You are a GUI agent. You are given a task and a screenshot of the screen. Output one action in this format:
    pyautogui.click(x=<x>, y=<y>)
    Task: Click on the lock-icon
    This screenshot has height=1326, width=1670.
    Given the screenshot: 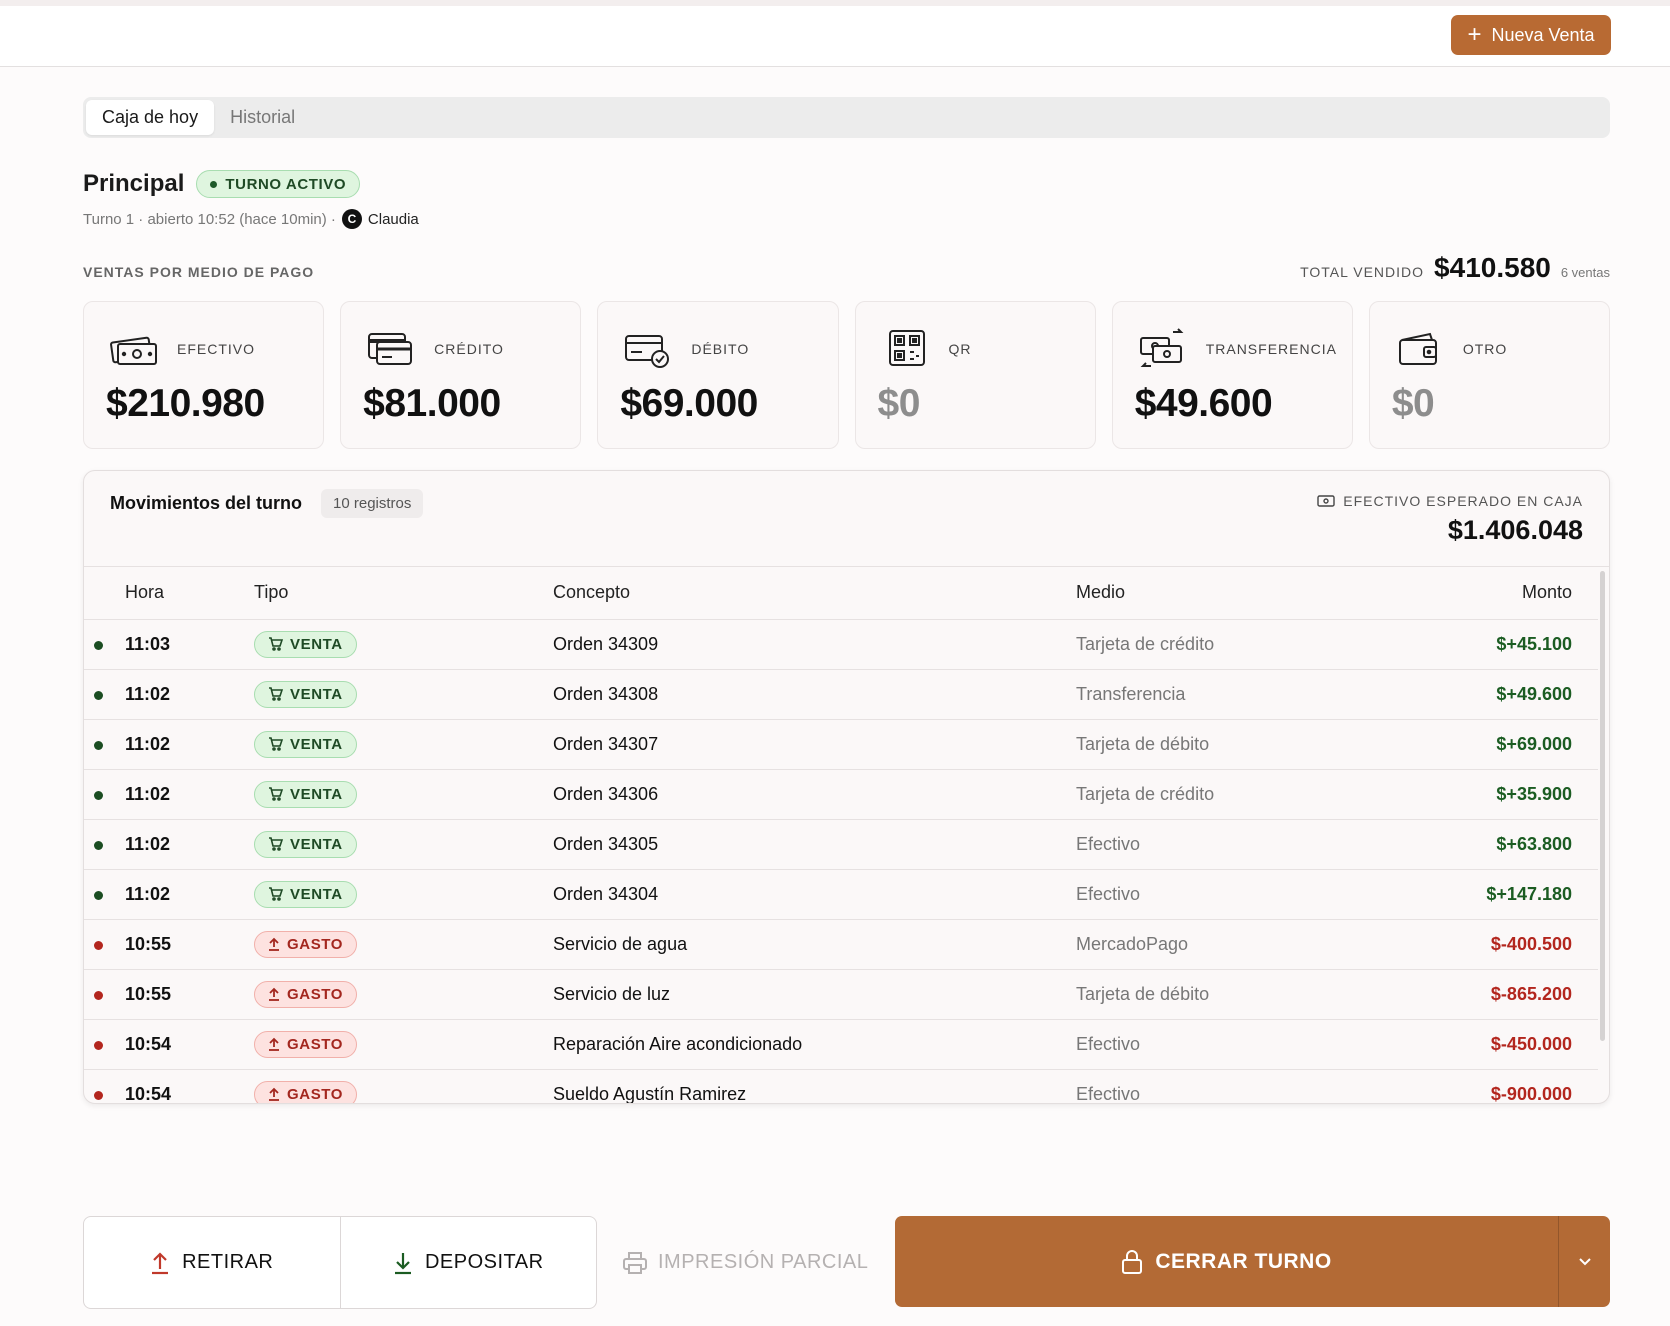 What is the action you would take?
    pyautogui.click(x=1132, y=1261)
    